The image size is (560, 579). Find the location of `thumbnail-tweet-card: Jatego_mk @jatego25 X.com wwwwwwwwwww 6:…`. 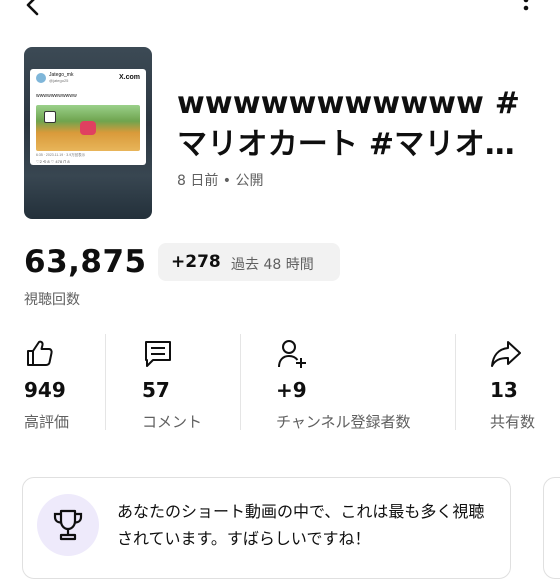

thumbnail-tweet-card: Jatego_mk @jatego25 X.com wwwwwwwwwww 6:… is located at coordinates (88, 117).